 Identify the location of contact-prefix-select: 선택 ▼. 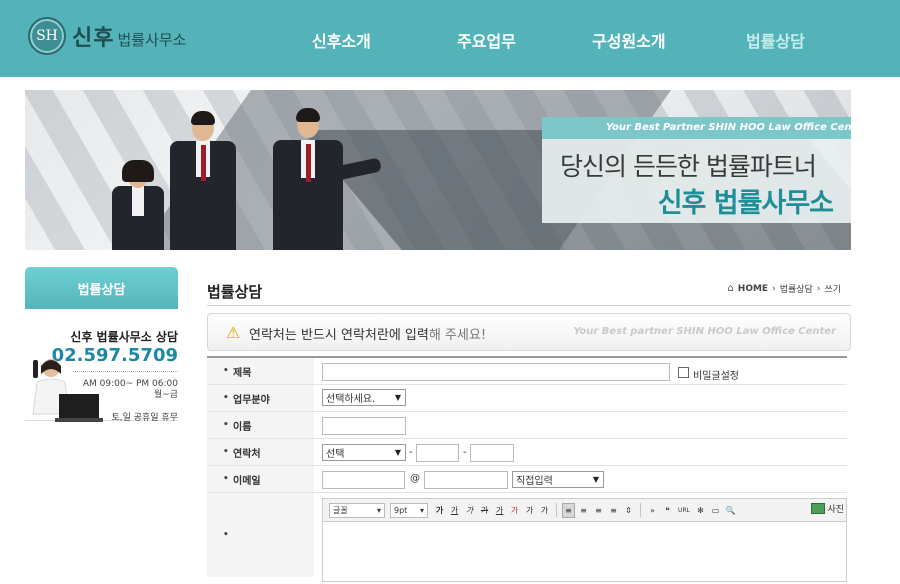
(364, 452).